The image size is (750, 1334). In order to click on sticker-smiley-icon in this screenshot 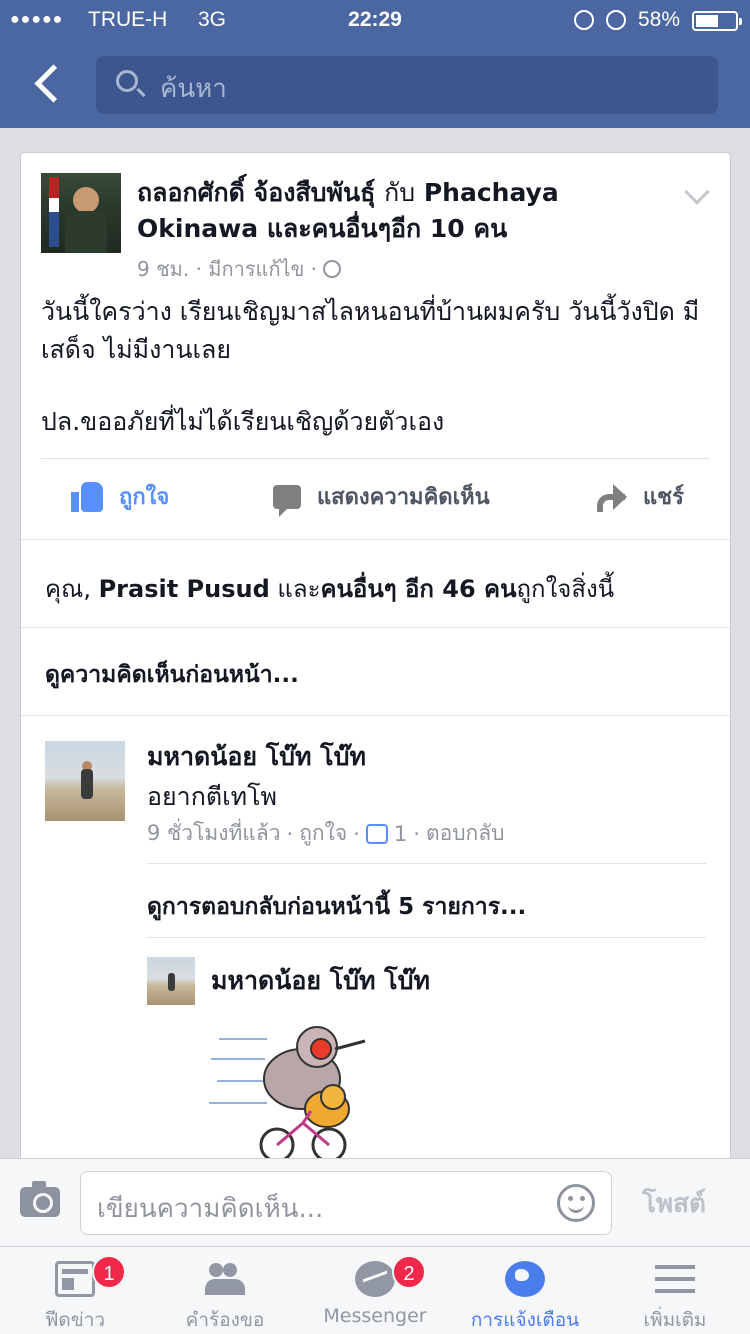, I will do `click(576, 1203)`.